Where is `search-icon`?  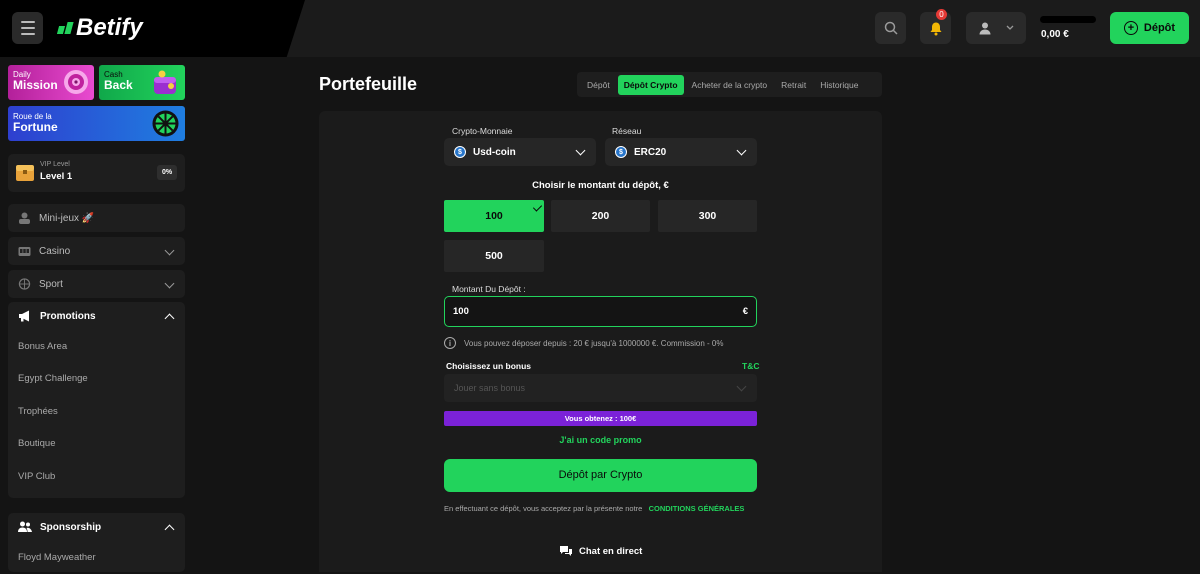
search-icon is located at coordinates (891, 28).